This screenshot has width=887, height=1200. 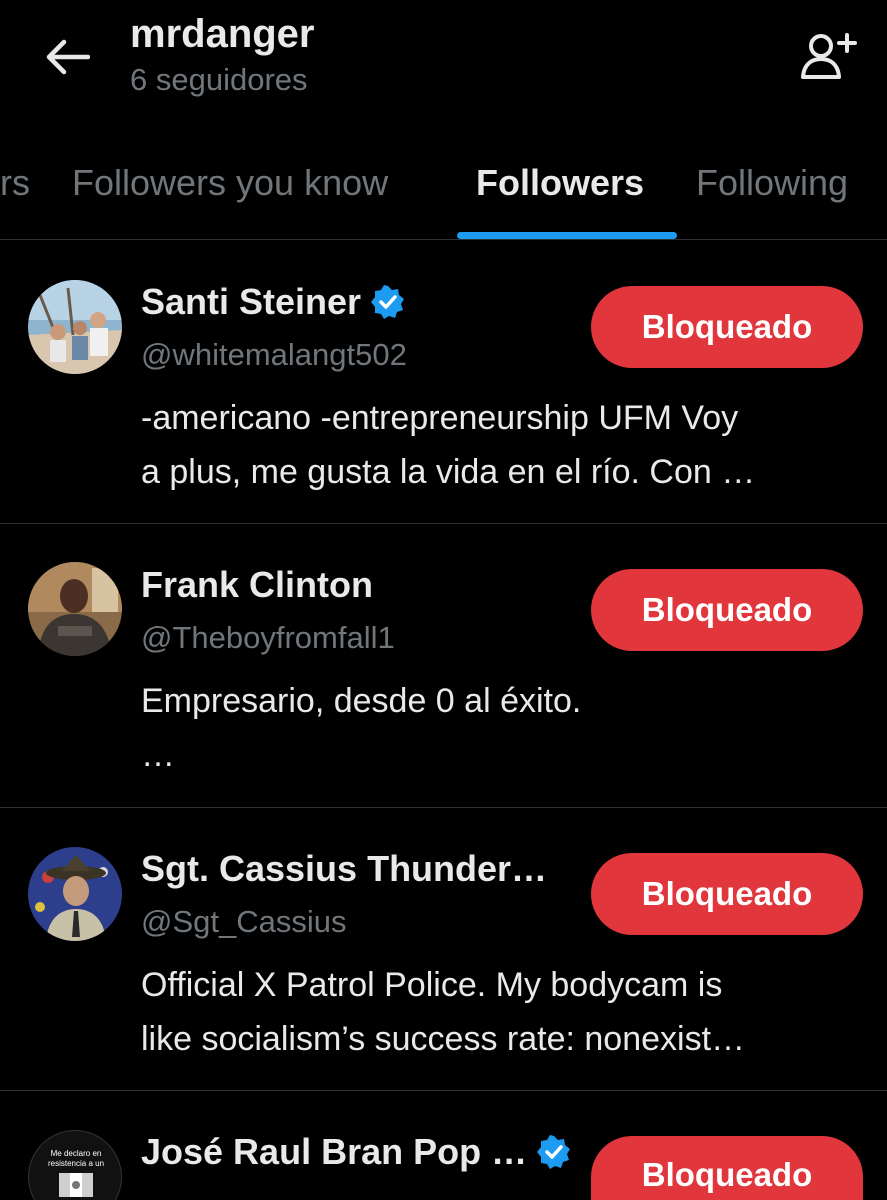 What do you see at coordinates (772, 183) in the screenshot?
I see `tab-following: Following` at bounding box center [772, 183].